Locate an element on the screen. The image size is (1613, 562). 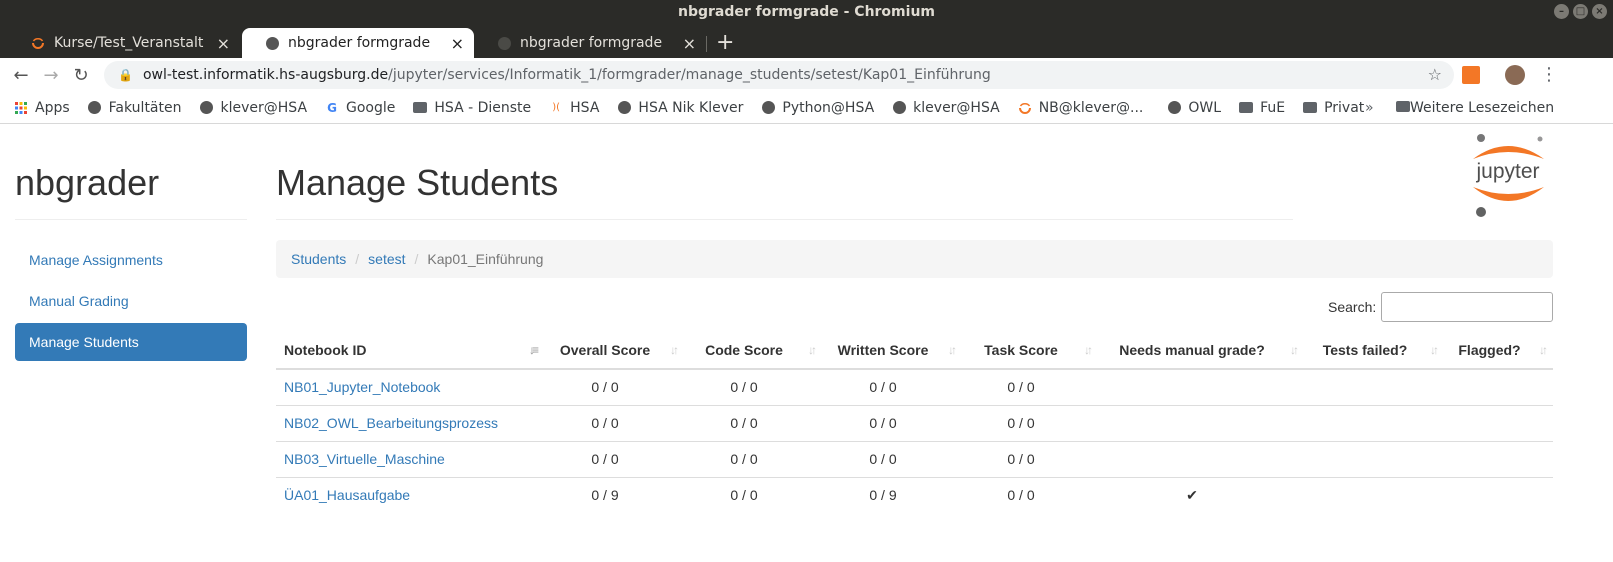
col-task-score: Task Score ↓↑ is located at coordinates (1030, 350).